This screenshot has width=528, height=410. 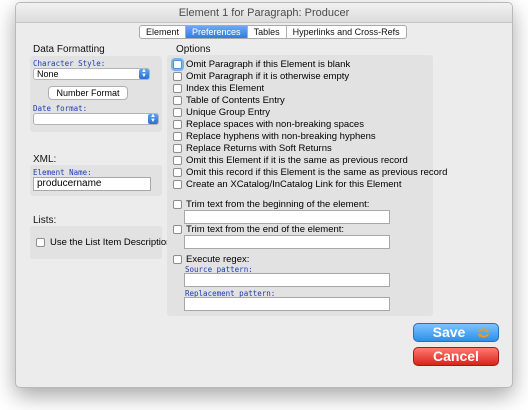 What do you see at coordinates (69, 63) in the screenshot?
I see `character-style-label: Character Style:` at bounding box center [69, 63].